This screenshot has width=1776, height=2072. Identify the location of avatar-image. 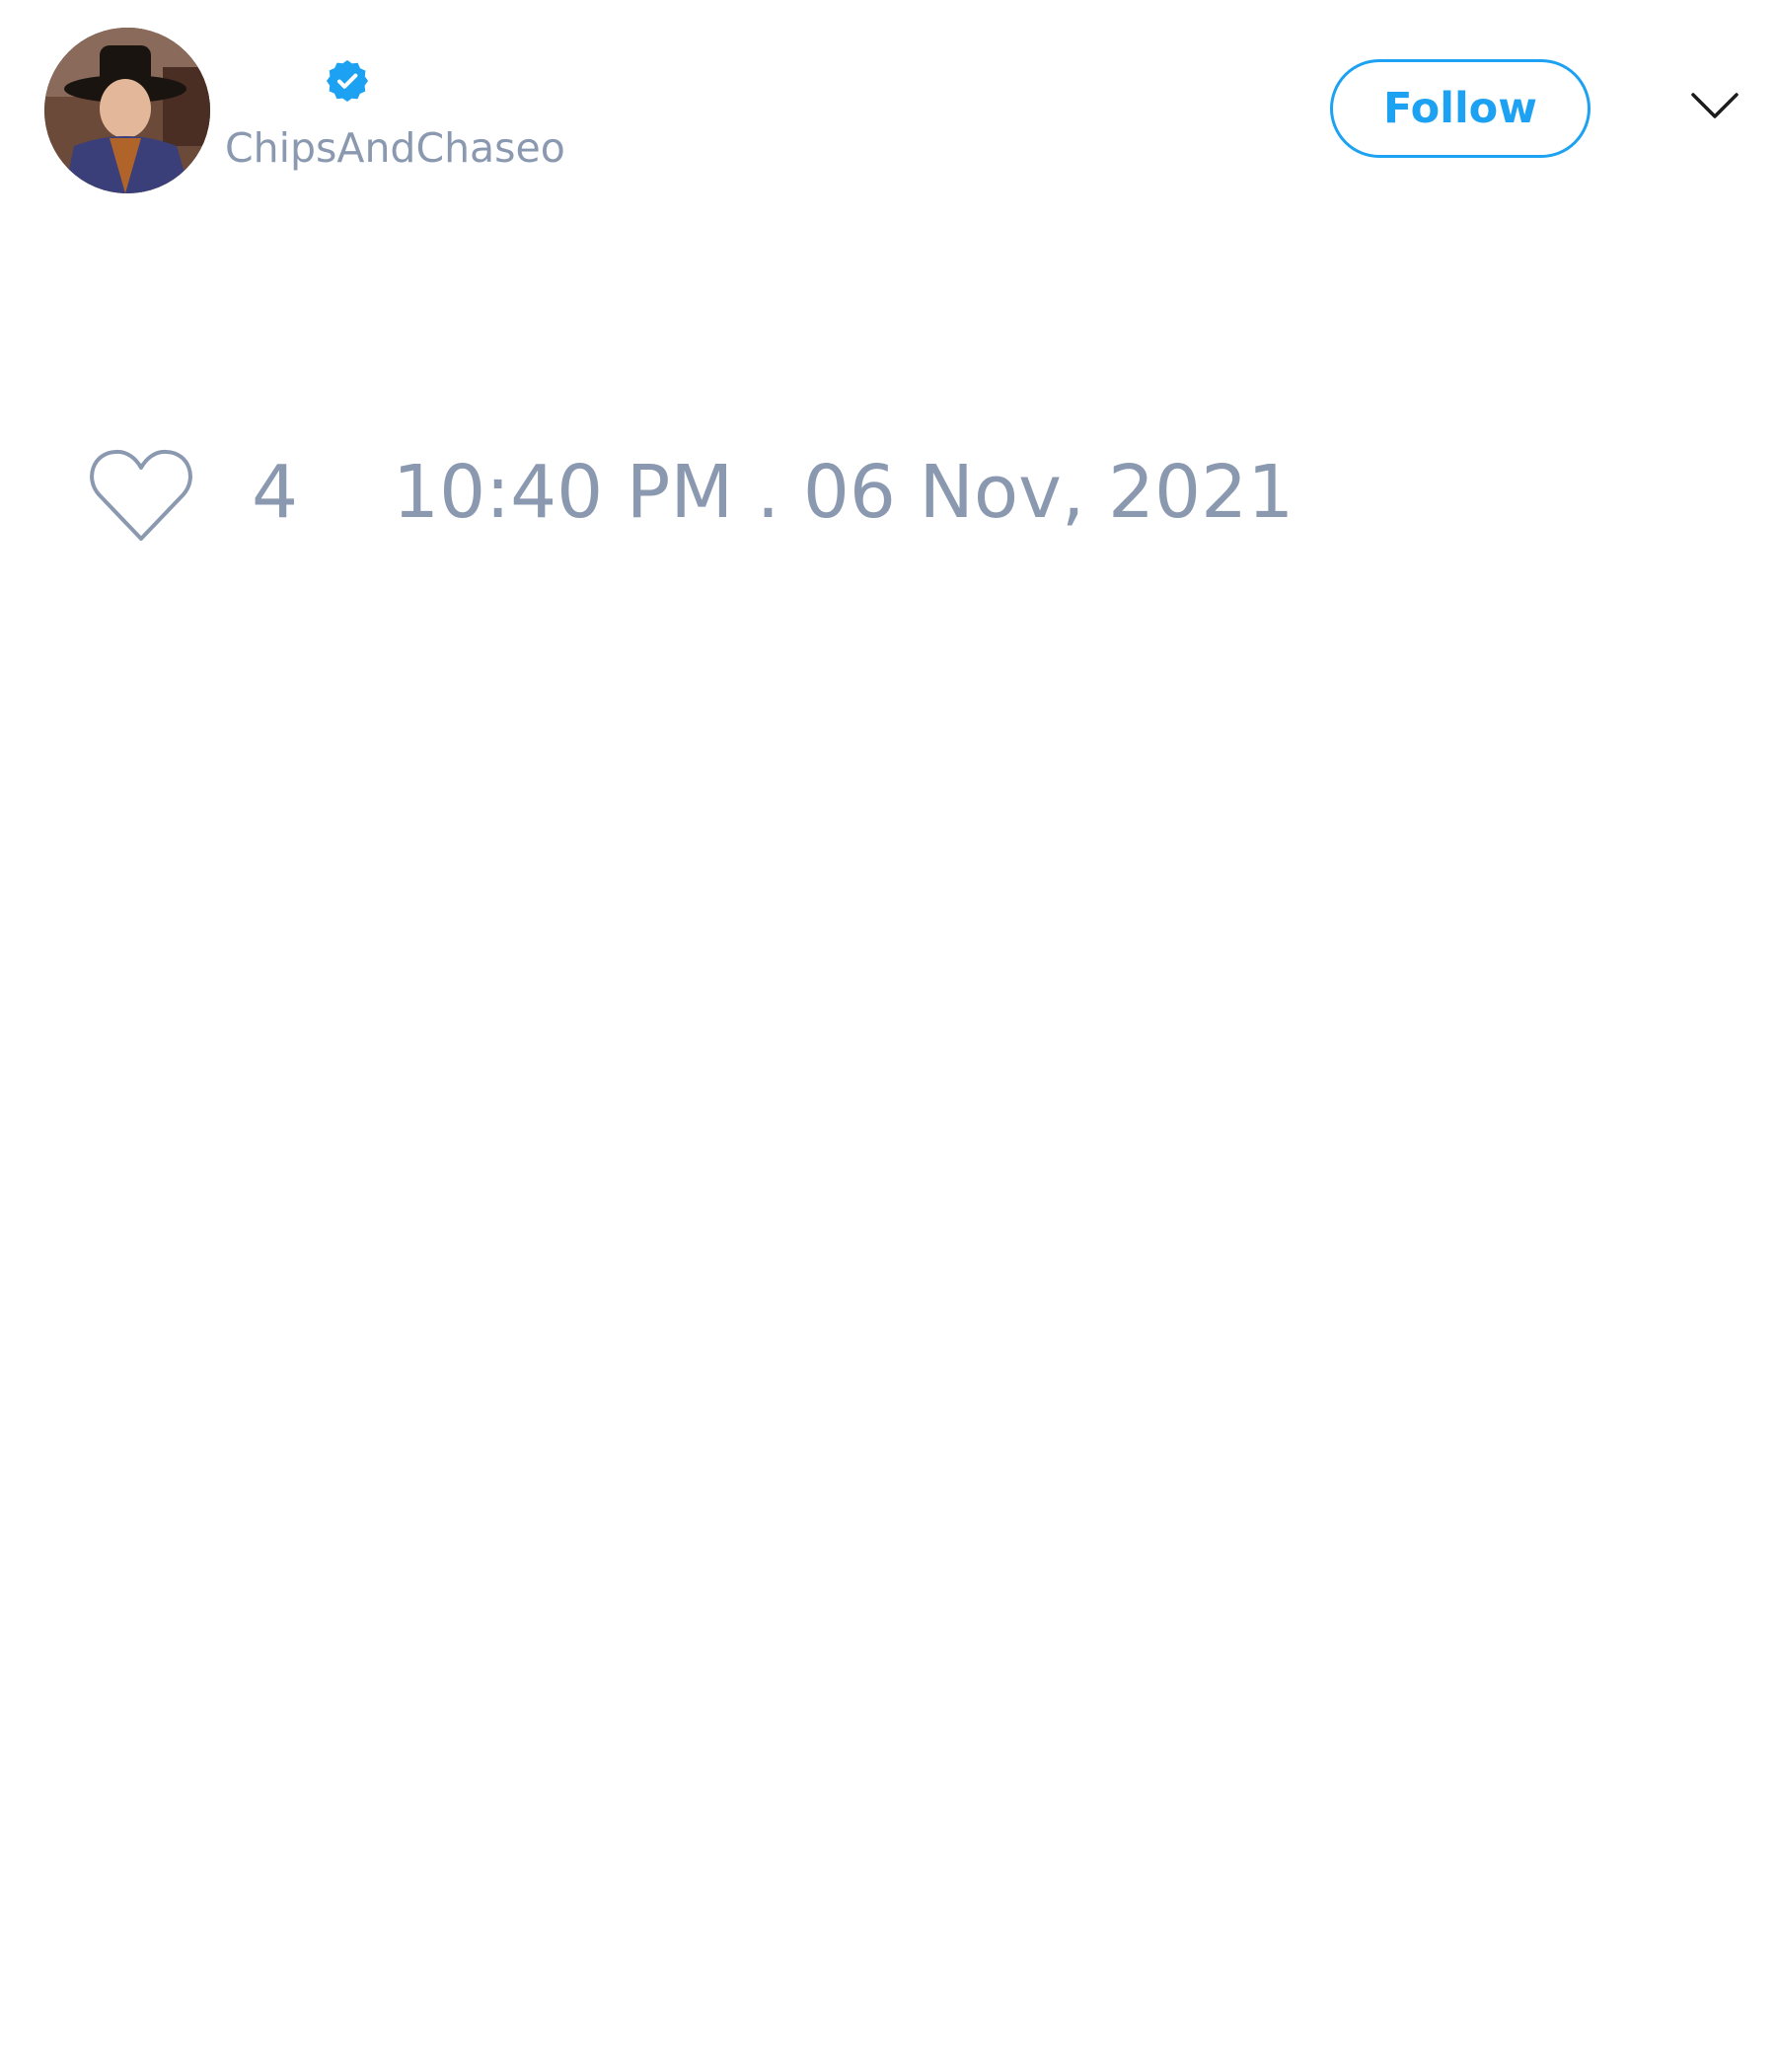
(127, 111).